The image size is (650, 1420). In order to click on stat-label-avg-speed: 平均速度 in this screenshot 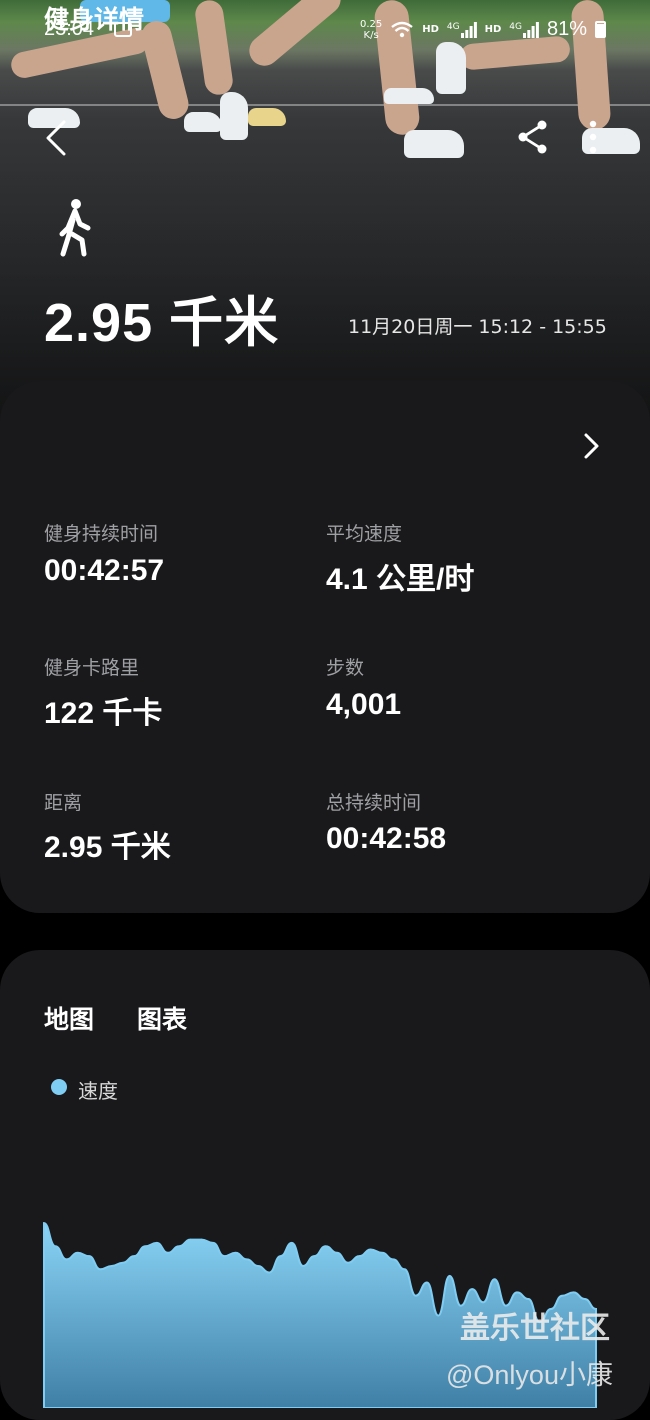, I will do `click(364, 534)`.